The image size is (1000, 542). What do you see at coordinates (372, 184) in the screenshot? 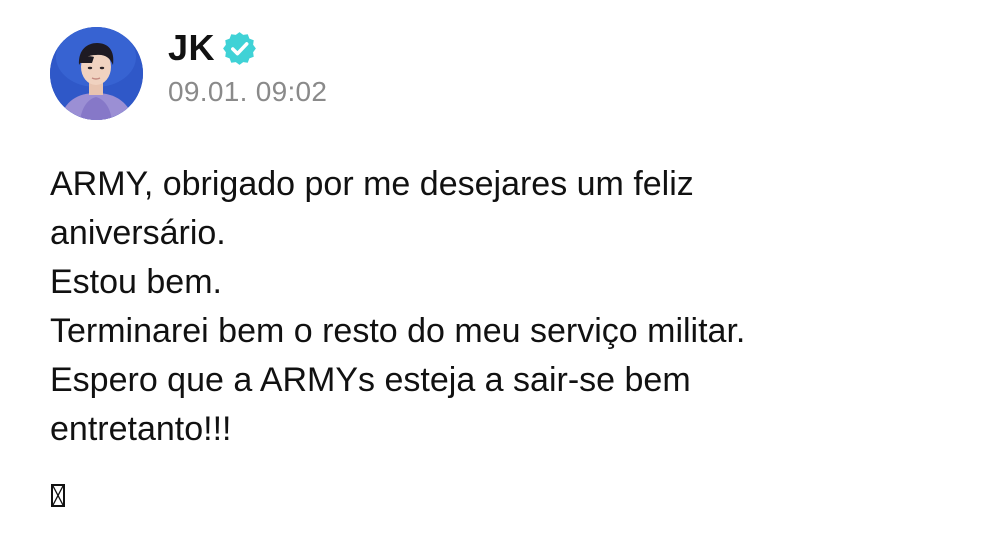
I see `post-body-line: ARMY, obrigado por me desejares um feliz` at bounding box center [372, 184].